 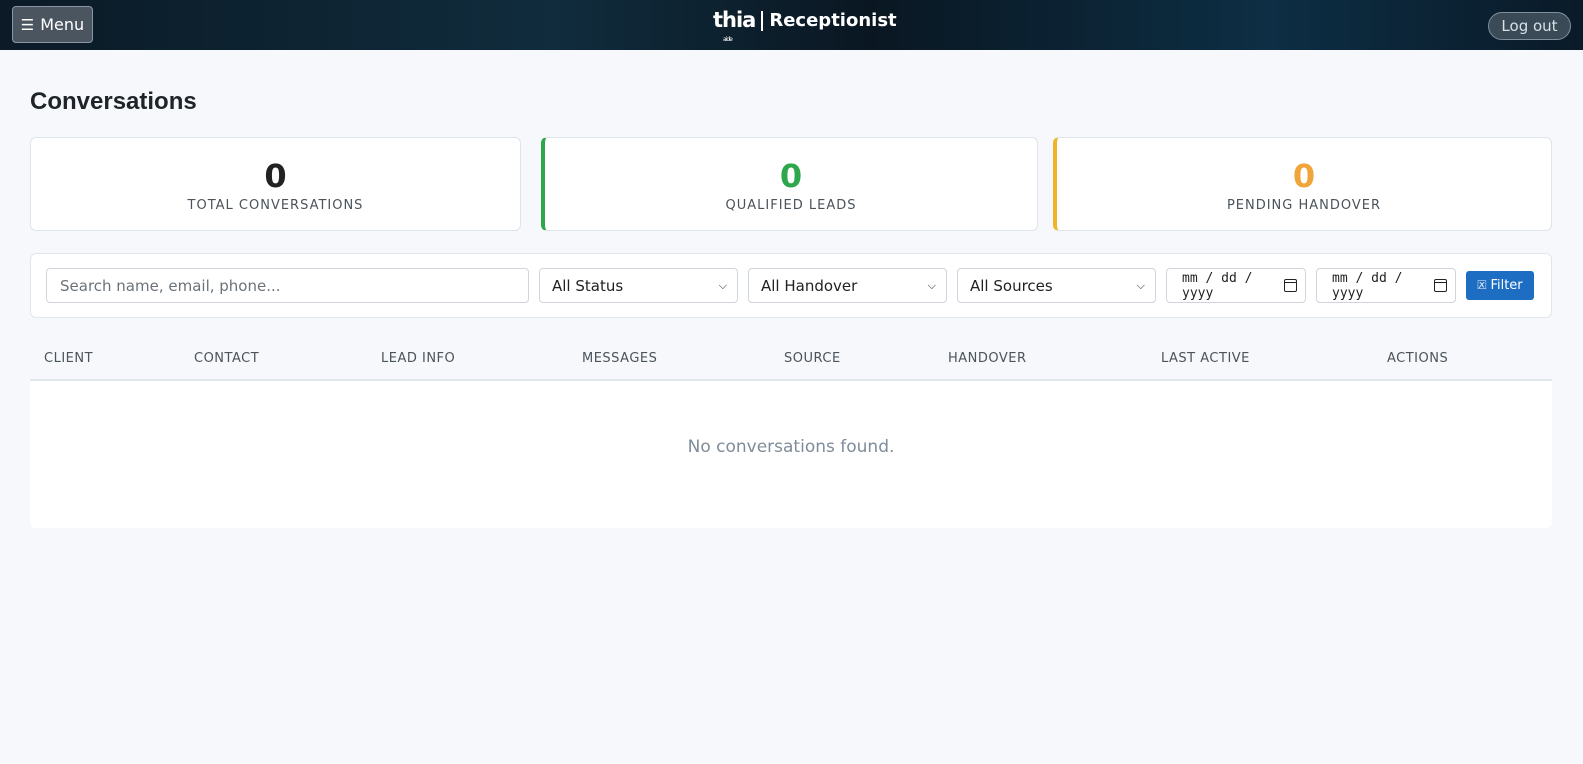 I want to click on stat-card-total-conversations: 0 TOTAL CONVERSATIONS, so click(x=275, y=184).